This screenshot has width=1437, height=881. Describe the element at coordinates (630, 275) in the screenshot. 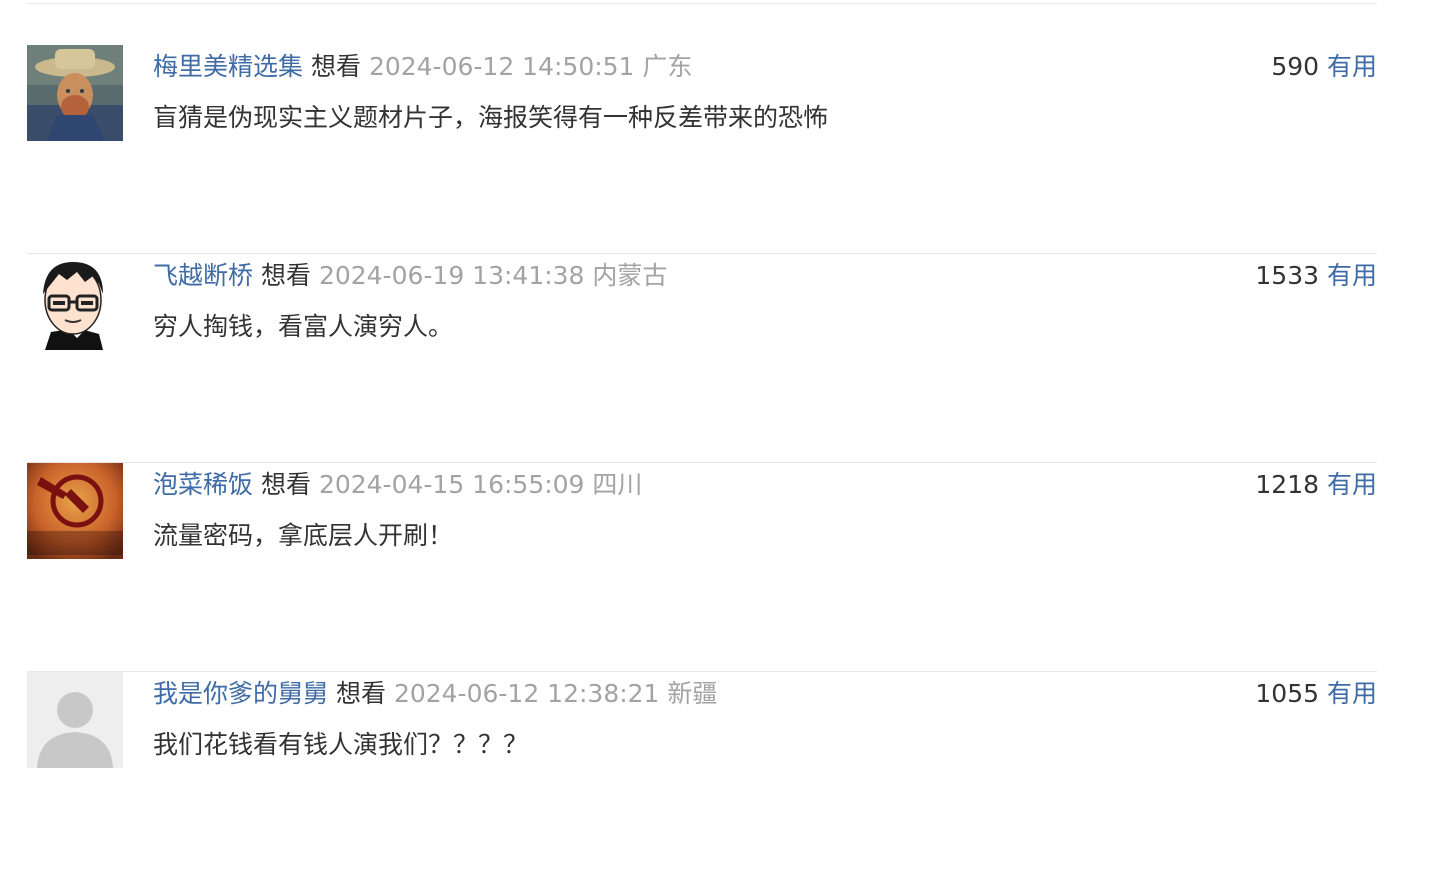

I see `comment-region: 内蒙古` at that location.